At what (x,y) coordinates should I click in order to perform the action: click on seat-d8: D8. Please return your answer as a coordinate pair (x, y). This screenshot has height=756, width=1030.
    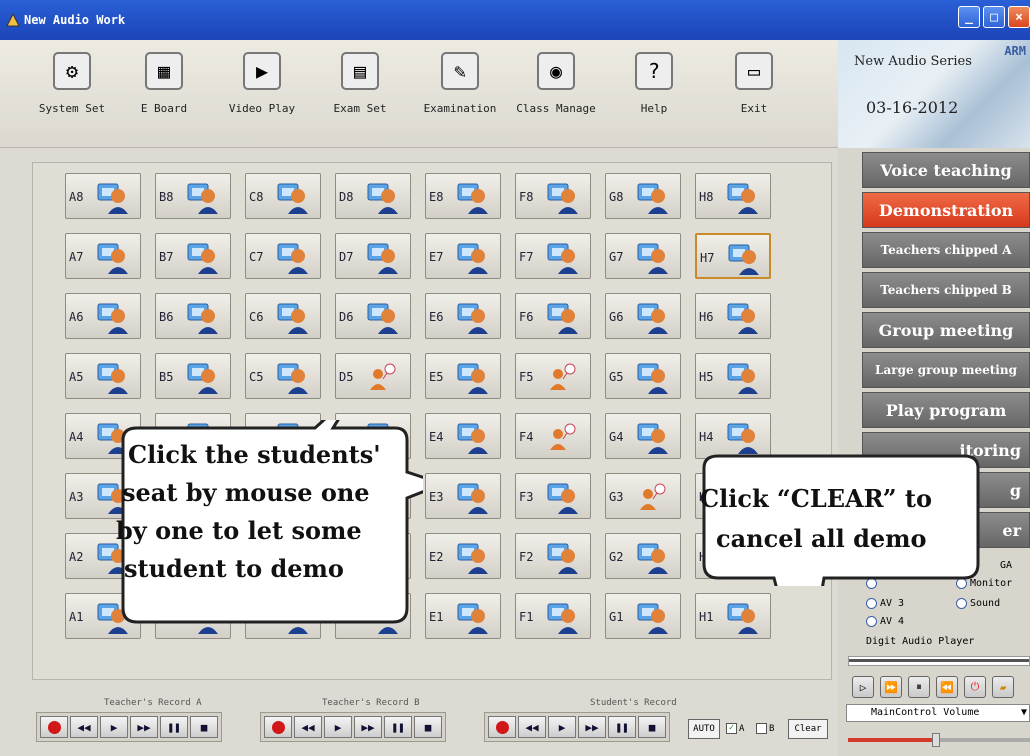
    Looking at the image, I should click on (373, 196).